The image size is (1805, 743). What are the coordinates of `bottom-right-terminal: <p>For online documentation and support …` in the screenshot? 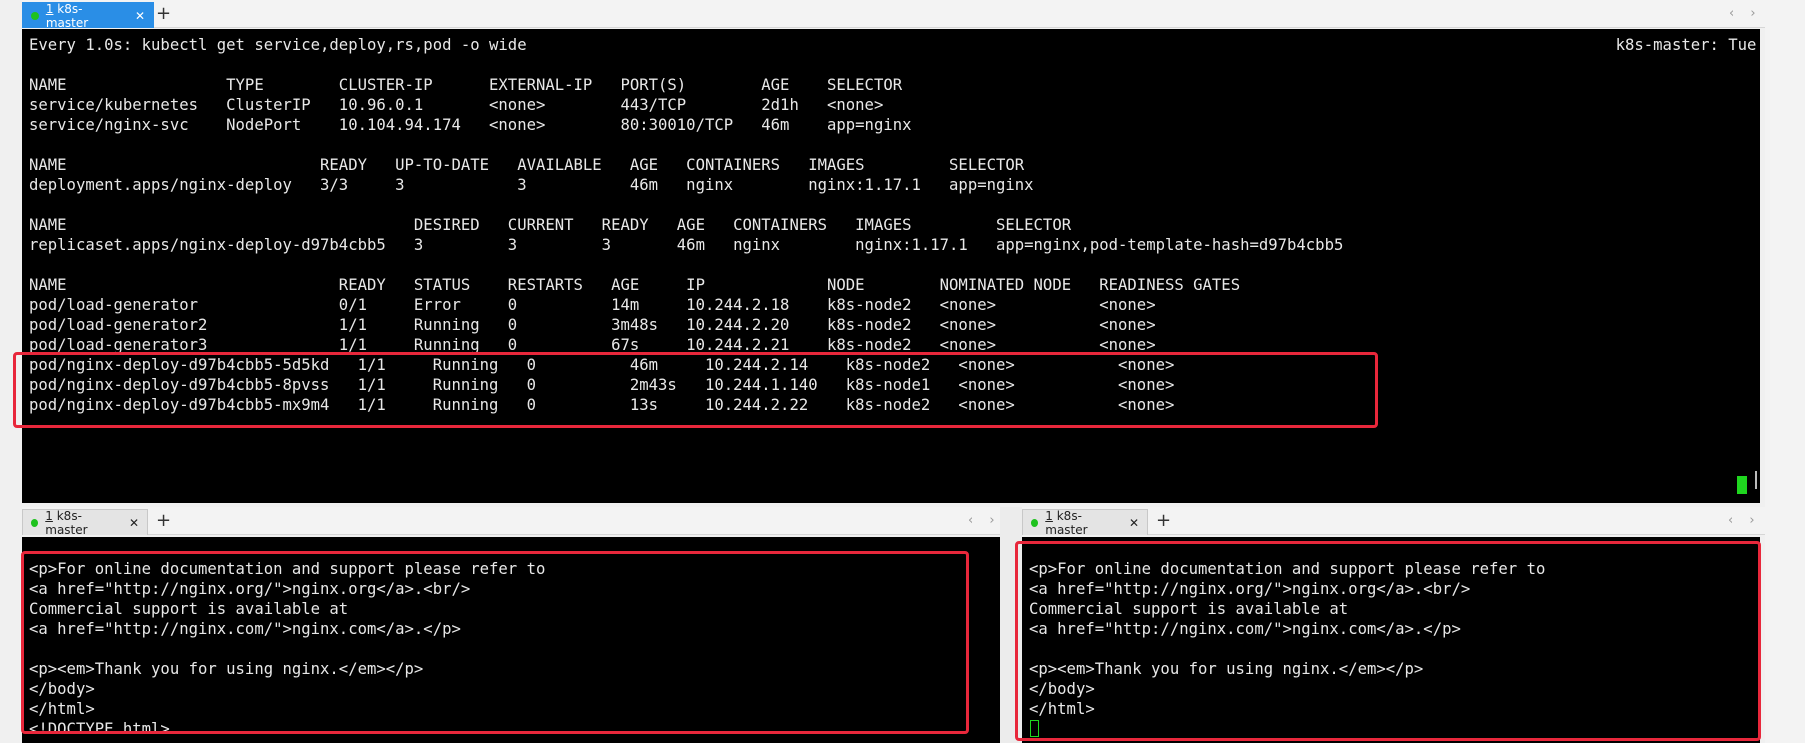 It's located at (1391, 640).